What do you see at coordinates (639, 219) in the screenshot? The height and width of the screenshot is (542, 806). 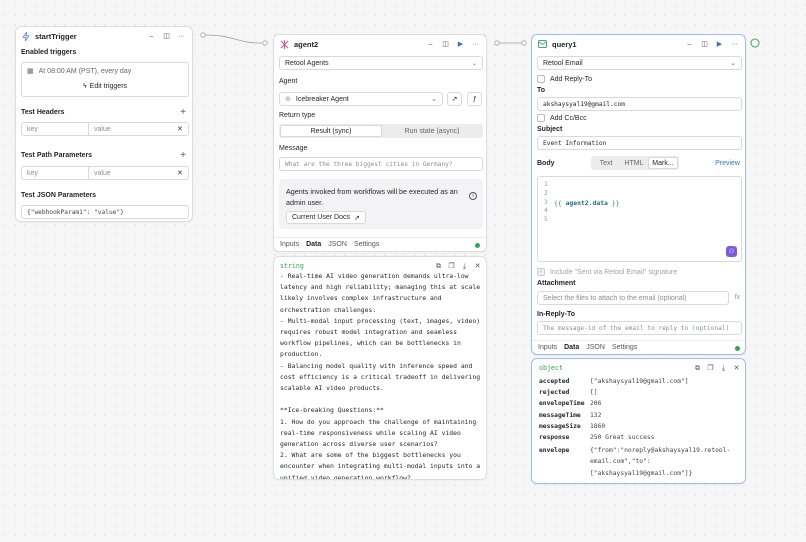 I see `body-code-editor: 1 2 3 4 5 {{ agent2.data }} ⚇` at bounding box center [639, 219].